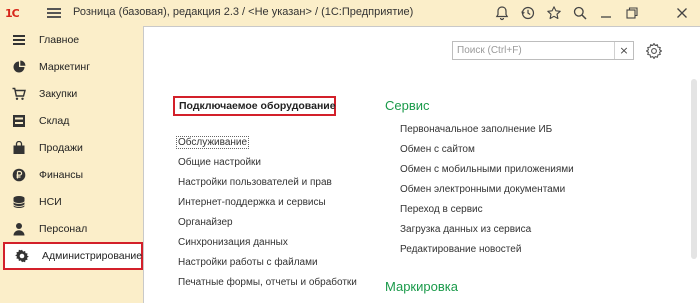  Describe the element at coordinates (65, 67) in the screenshot. I see `sidebar-item-label: Маркетинг` at that location.